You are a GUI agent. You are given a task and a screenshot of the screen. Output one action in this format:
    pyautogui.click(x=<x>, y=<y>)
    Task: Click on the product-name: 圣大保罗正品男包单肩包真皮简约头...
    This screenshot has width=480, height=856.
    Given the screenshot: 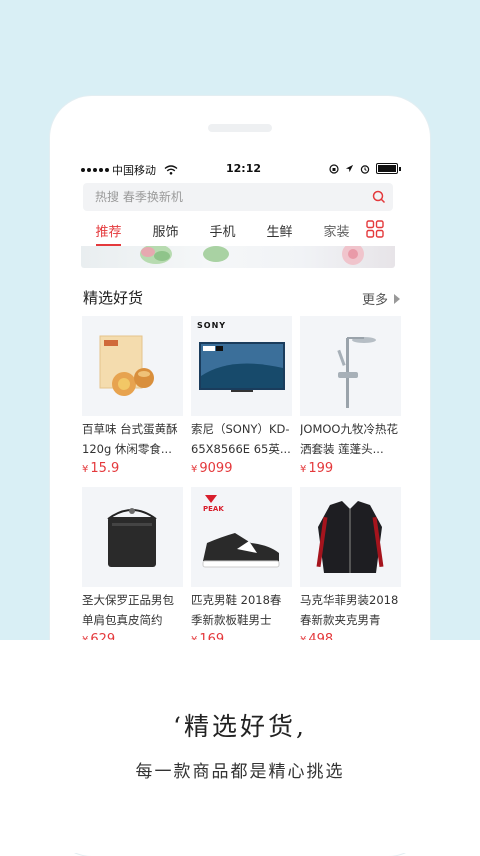 What is the action you would take?
    pyautogui.click(x=128, y=610)
    